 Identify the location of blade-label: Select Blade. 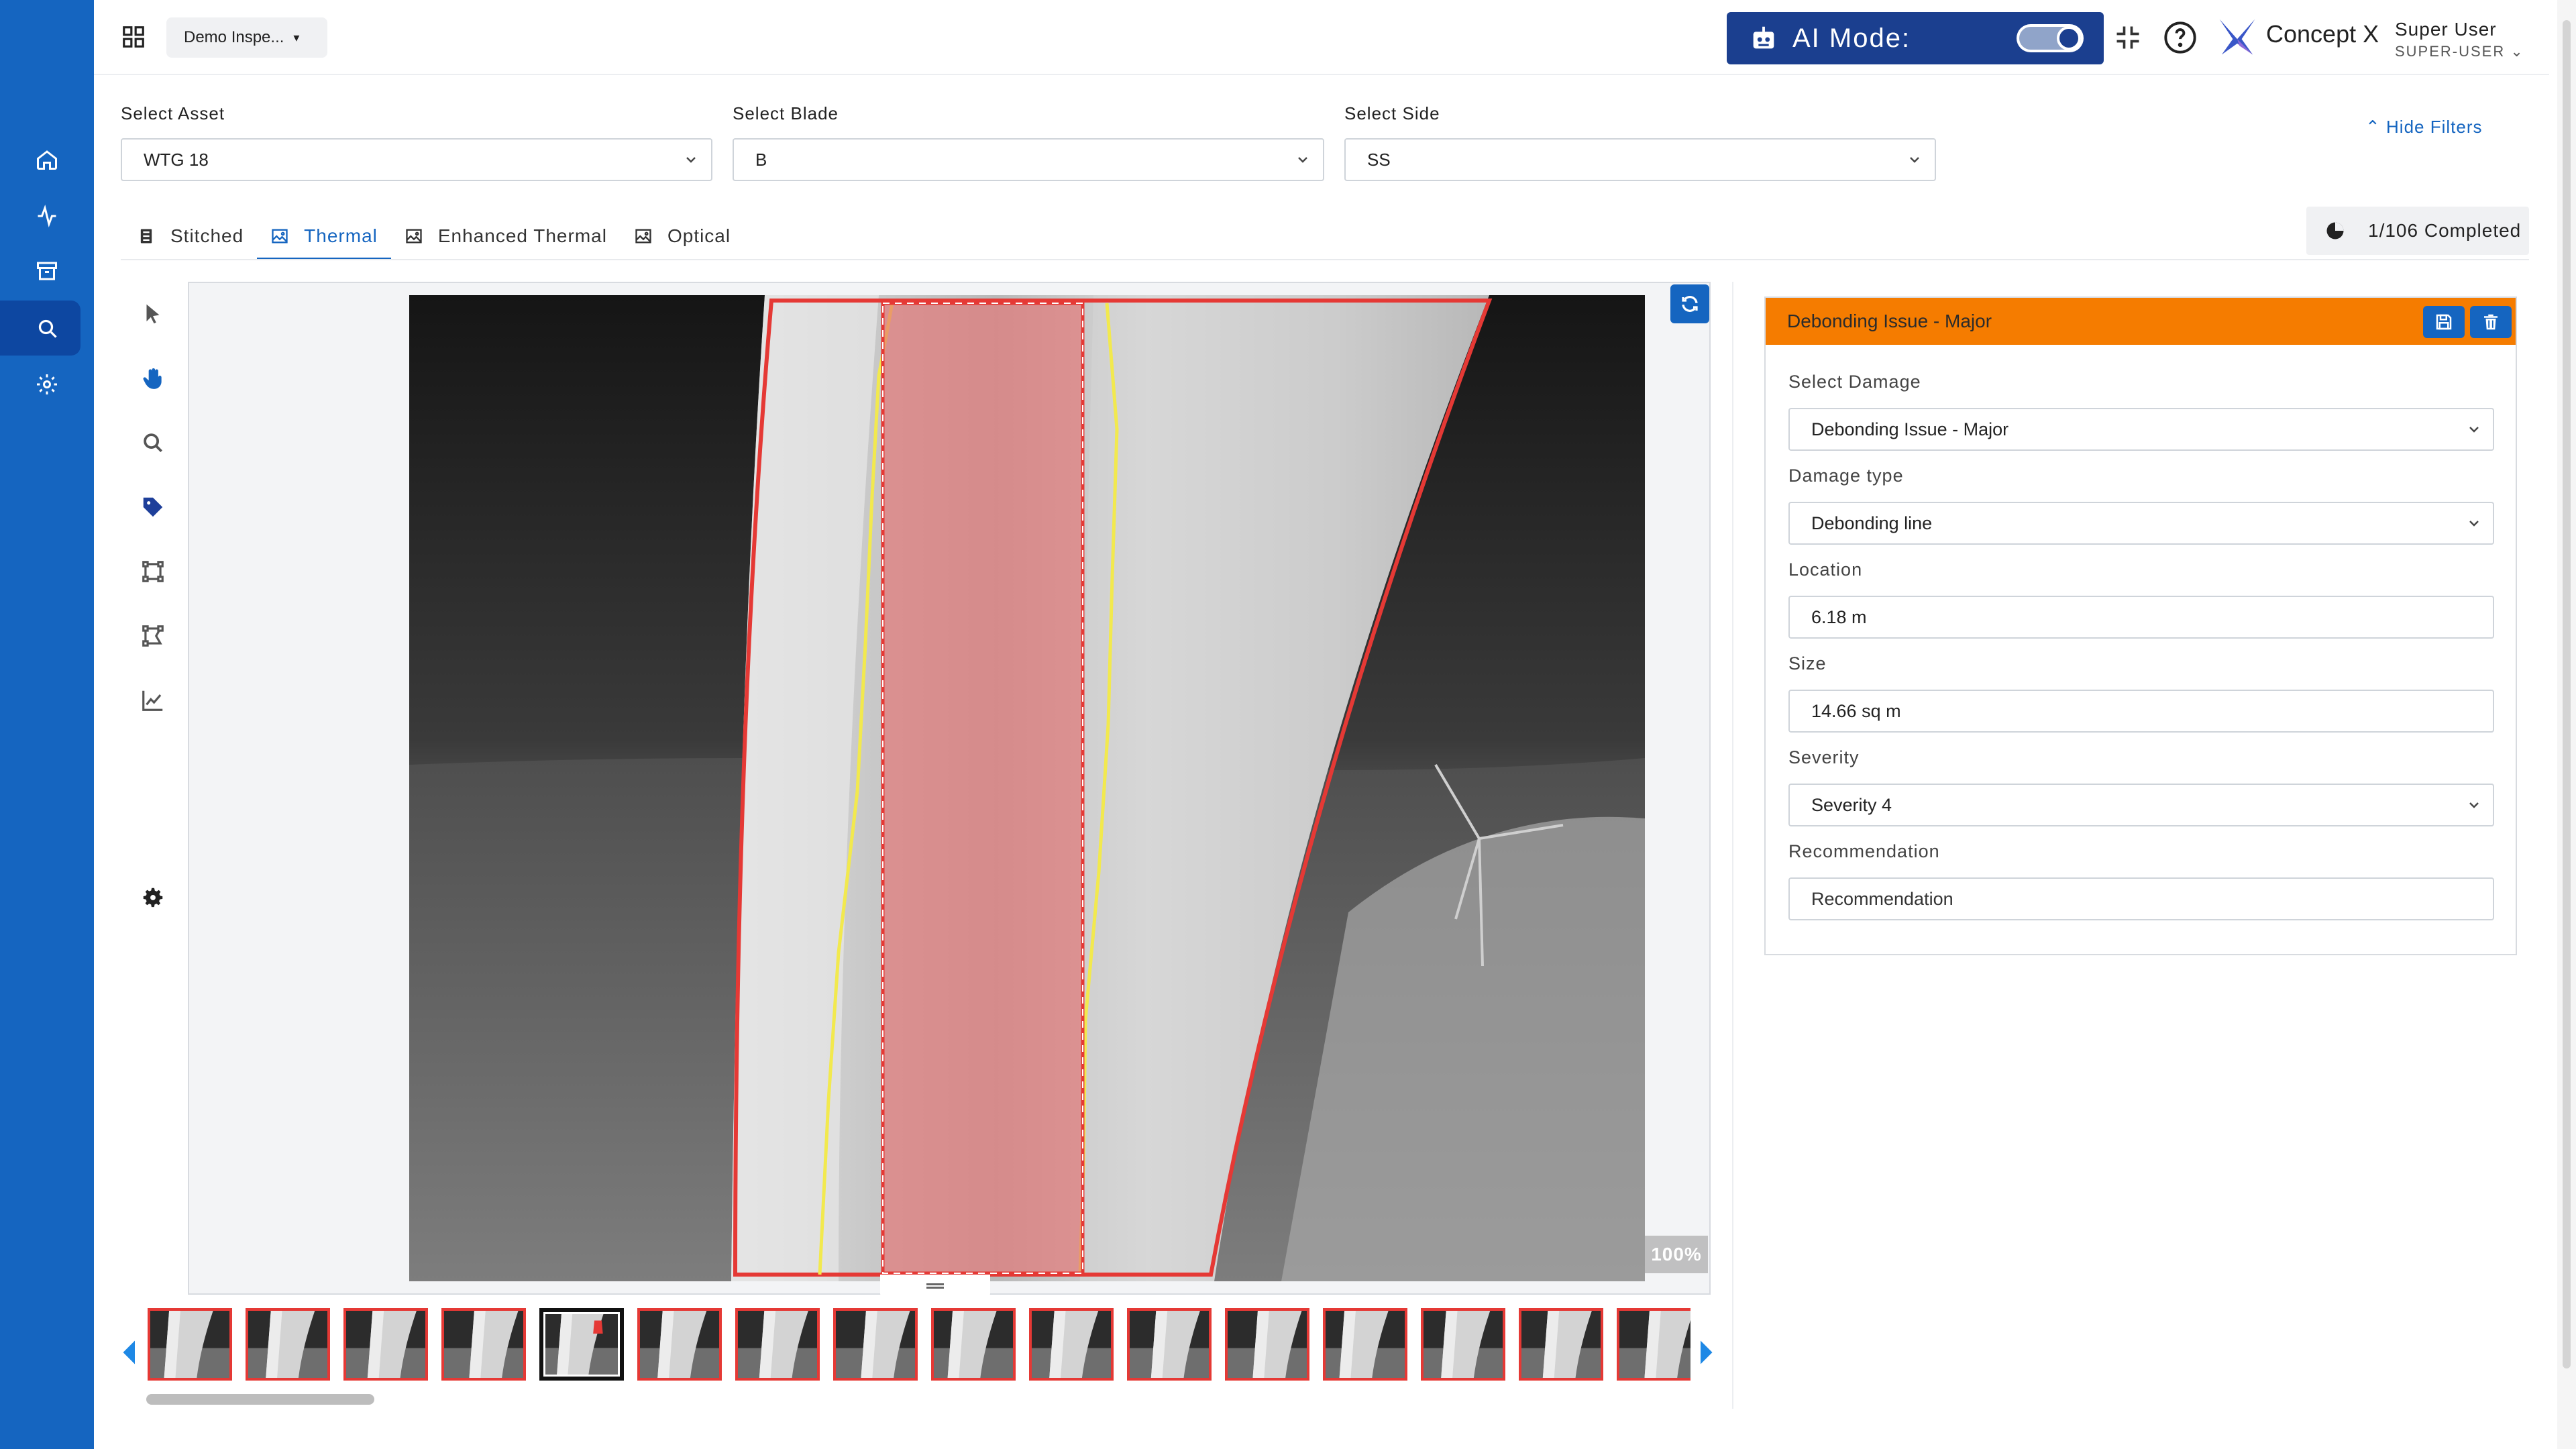
(786, 113).